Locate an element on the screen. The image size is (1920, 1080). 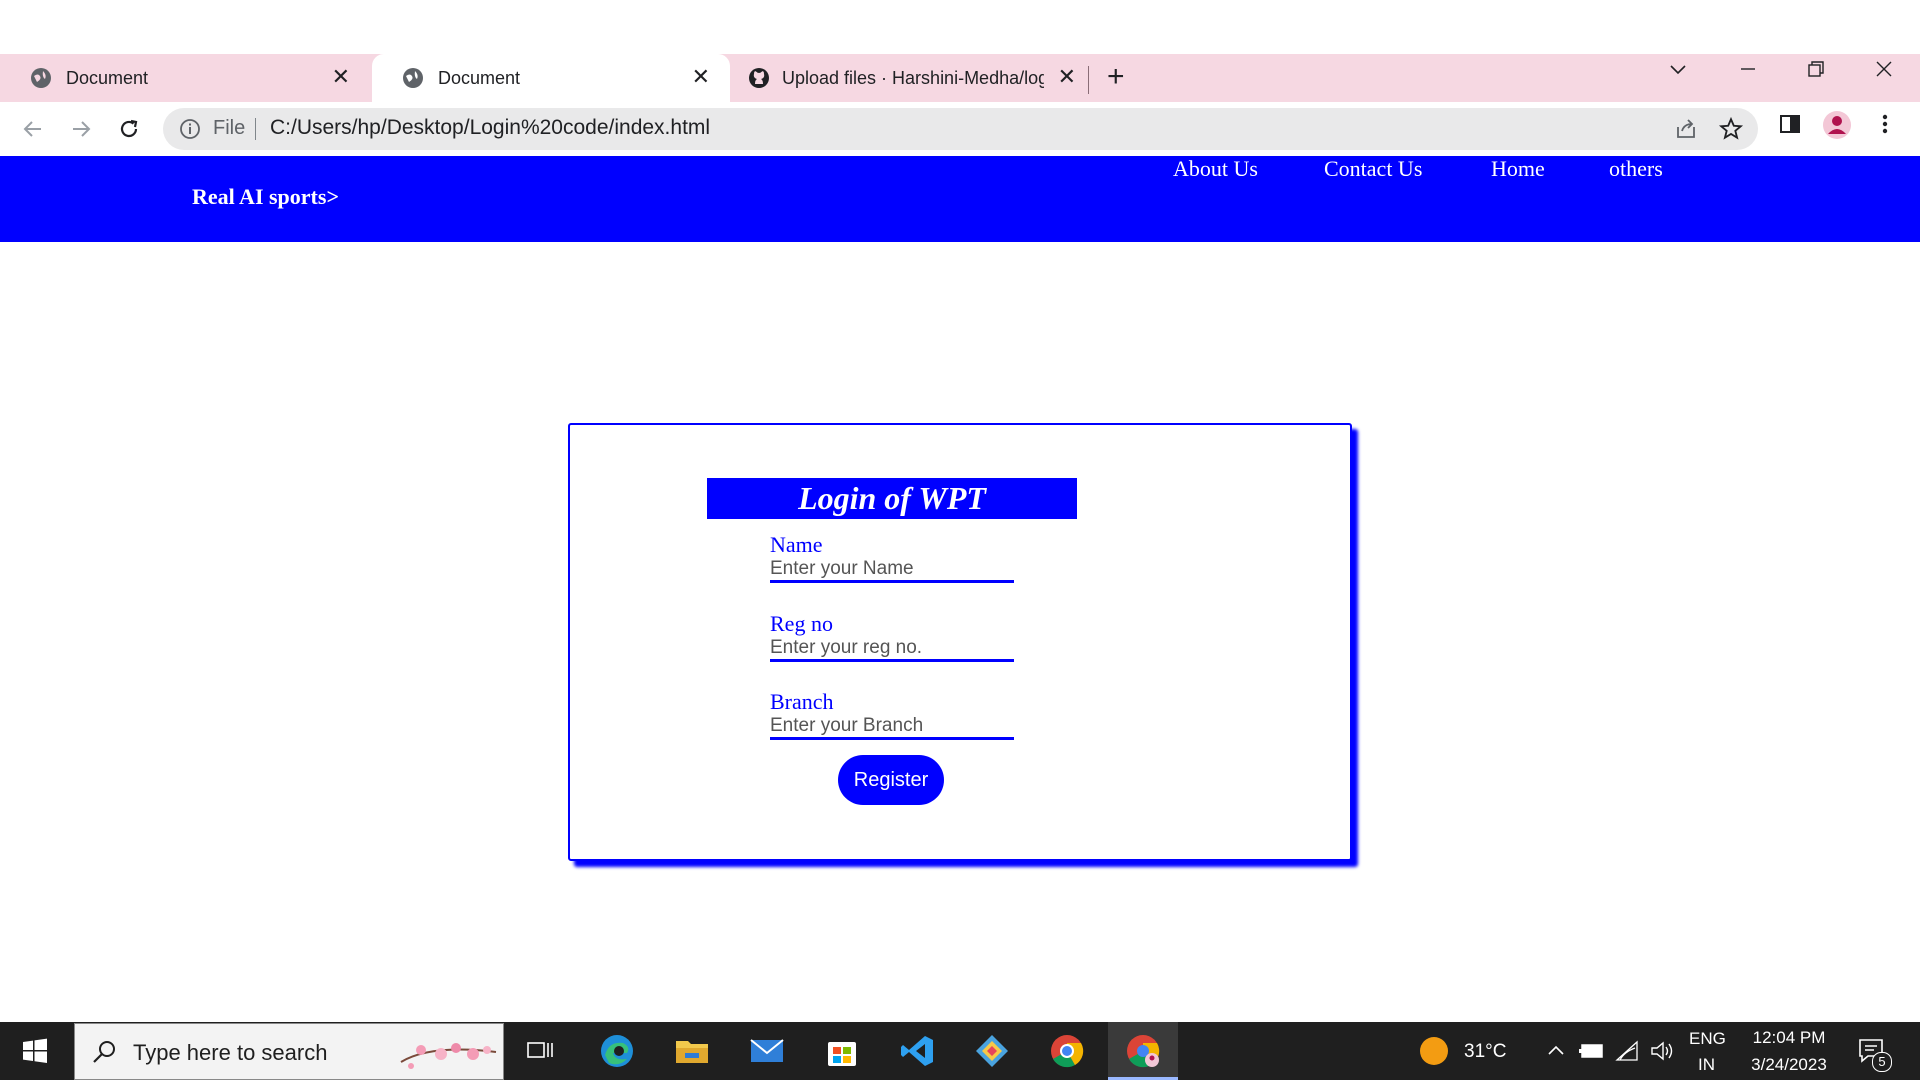
clock-time: 12:04 PM is located at coordinates (1789, 1038).